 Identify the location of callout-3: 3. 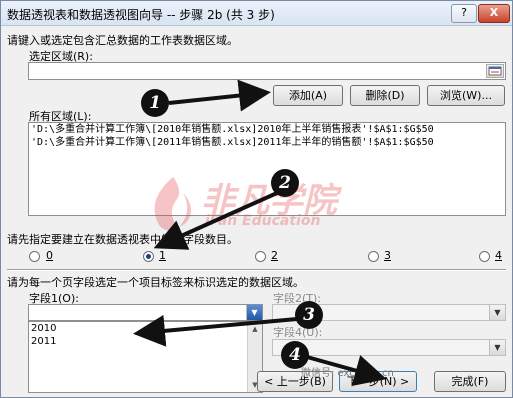
(309, 315).